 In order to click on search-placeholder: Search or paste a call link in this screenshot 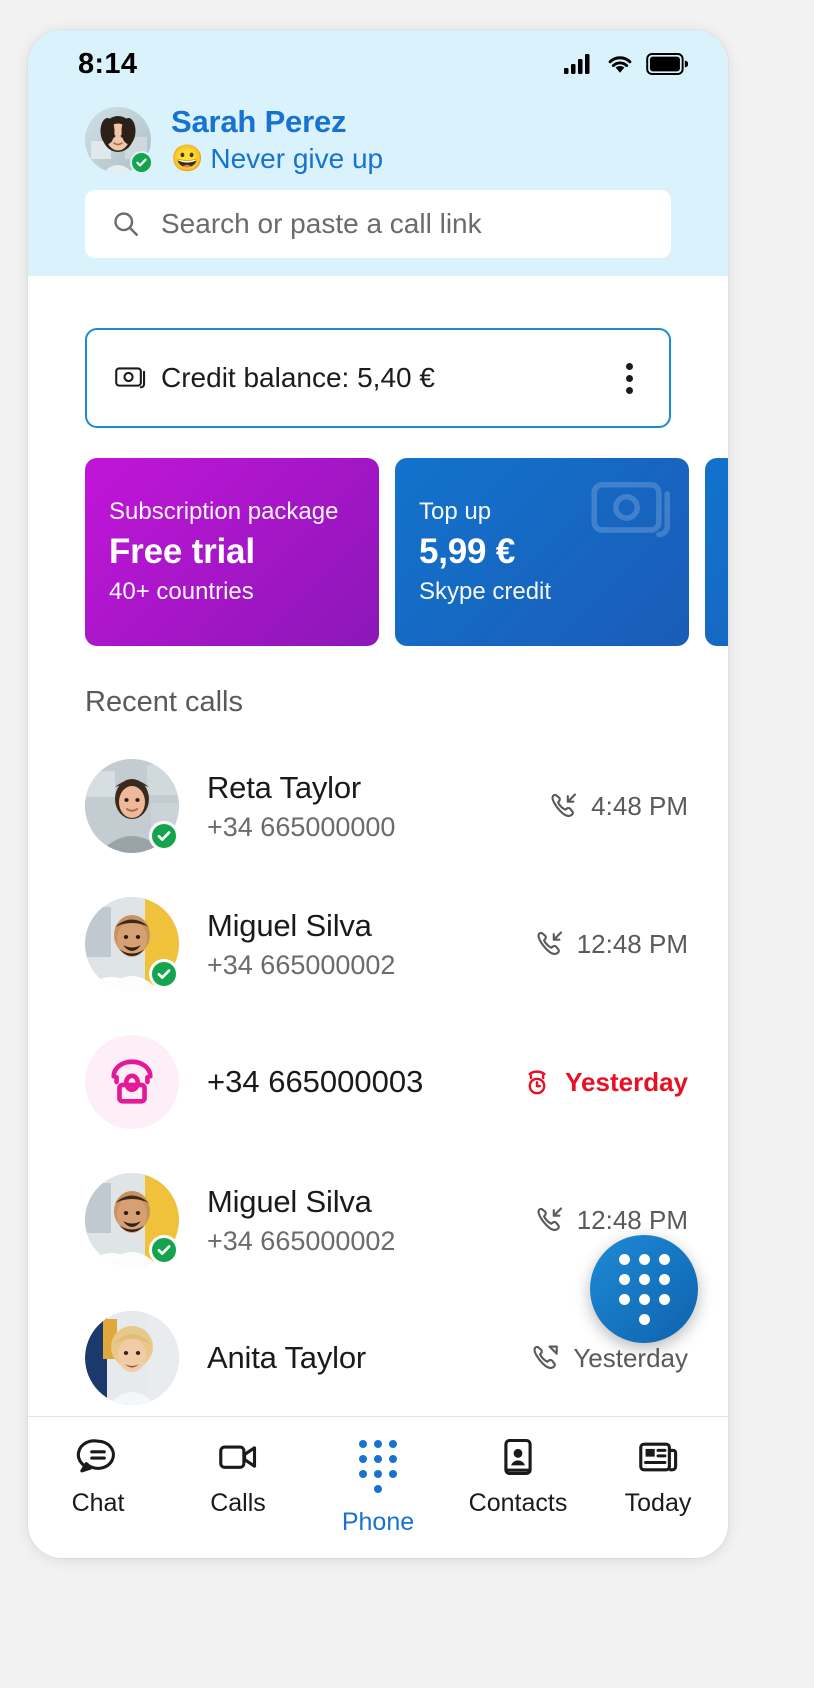, I will do `click(321, 224)`.